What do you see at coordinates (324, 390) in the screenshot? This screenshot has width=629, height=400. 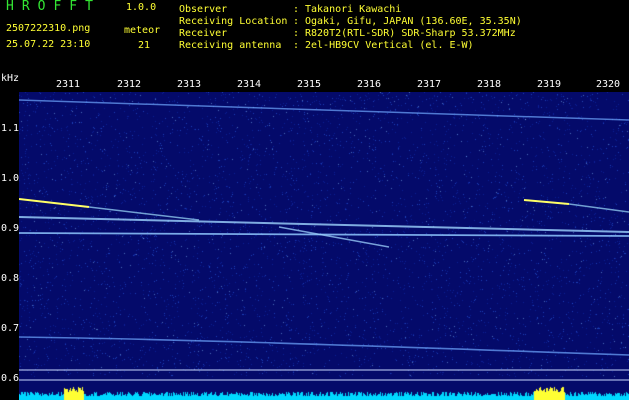 I see `spectrogram-noise-floor` at bounding box center [324, 390].